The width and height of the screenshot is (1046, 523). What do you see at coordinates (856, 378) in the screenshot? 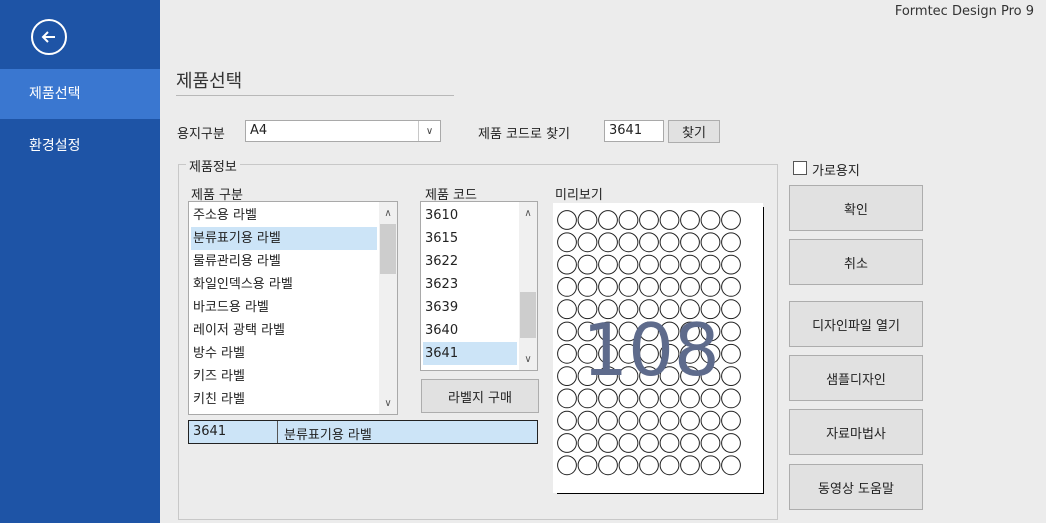
I see `sample-design-button: 샘플디자인` at bounding box center [856, 378].